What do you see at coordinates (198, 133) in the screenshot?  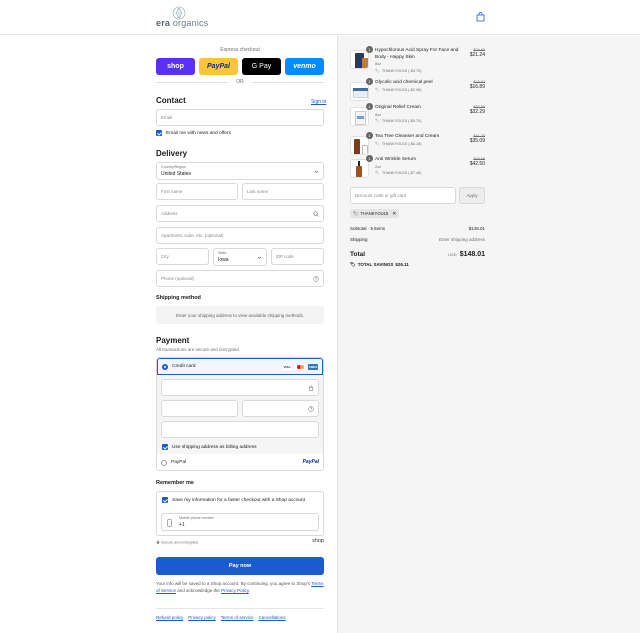 I see `news-label: Email me with news and offers` at bounding box center [198, 133].